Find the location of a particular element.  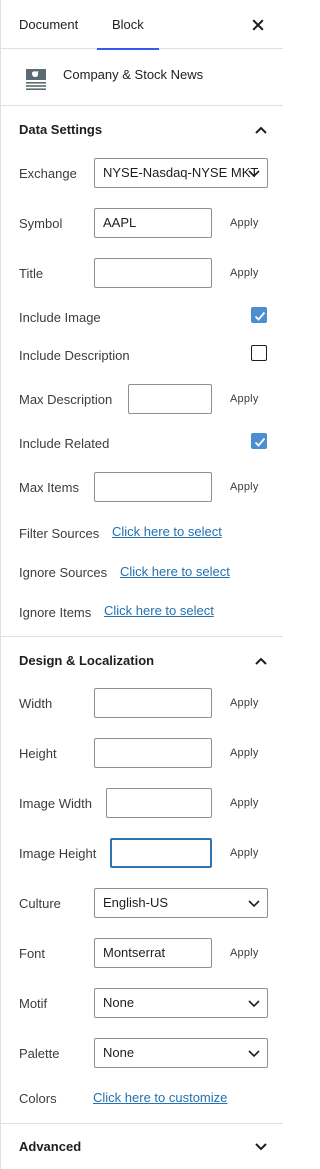

culture-value: English-US is located at coordinates (136, 902).